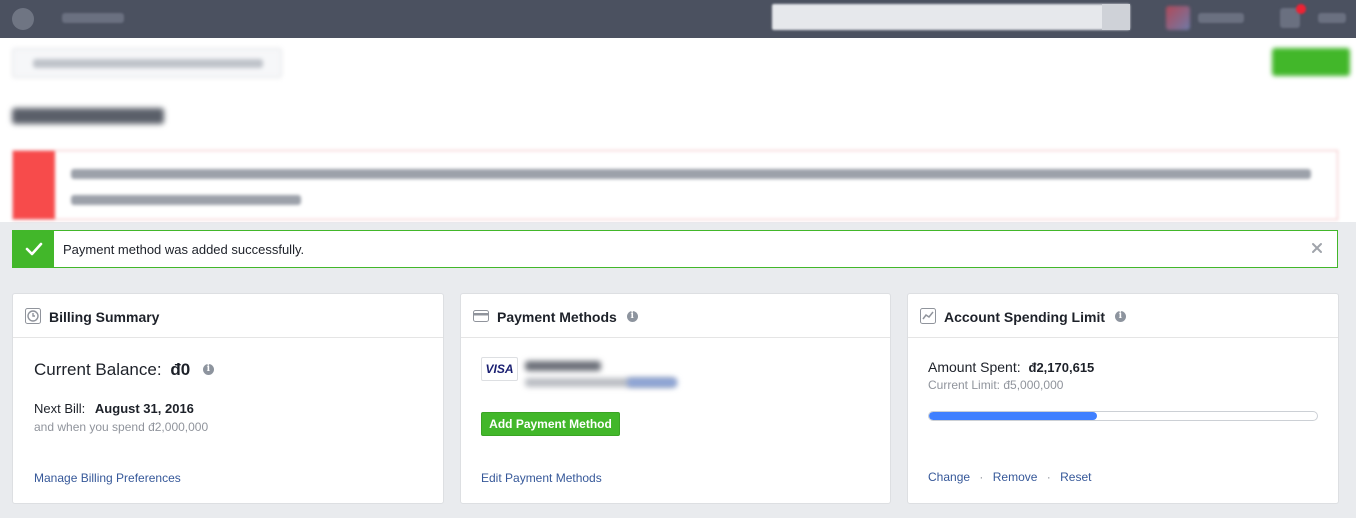 This screenshot has width=1356, height=518. What do you see at coordinates (1015, 477) in the screenshot?
I see `remove-link: Remove` at bounding box center [1015, 477].